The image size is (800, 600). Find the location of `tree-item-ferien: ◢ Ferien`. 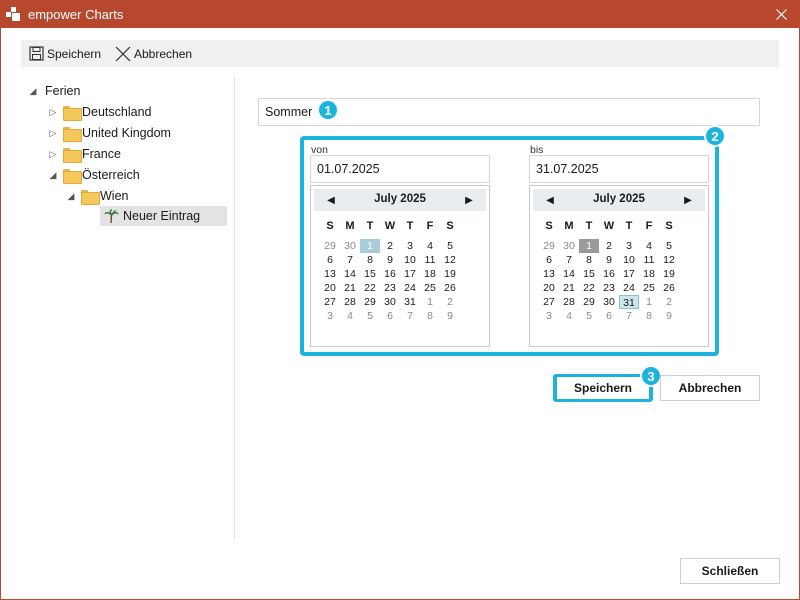

tree-item-ferien: ◢ Ferien is located at coordinates (54, 91).